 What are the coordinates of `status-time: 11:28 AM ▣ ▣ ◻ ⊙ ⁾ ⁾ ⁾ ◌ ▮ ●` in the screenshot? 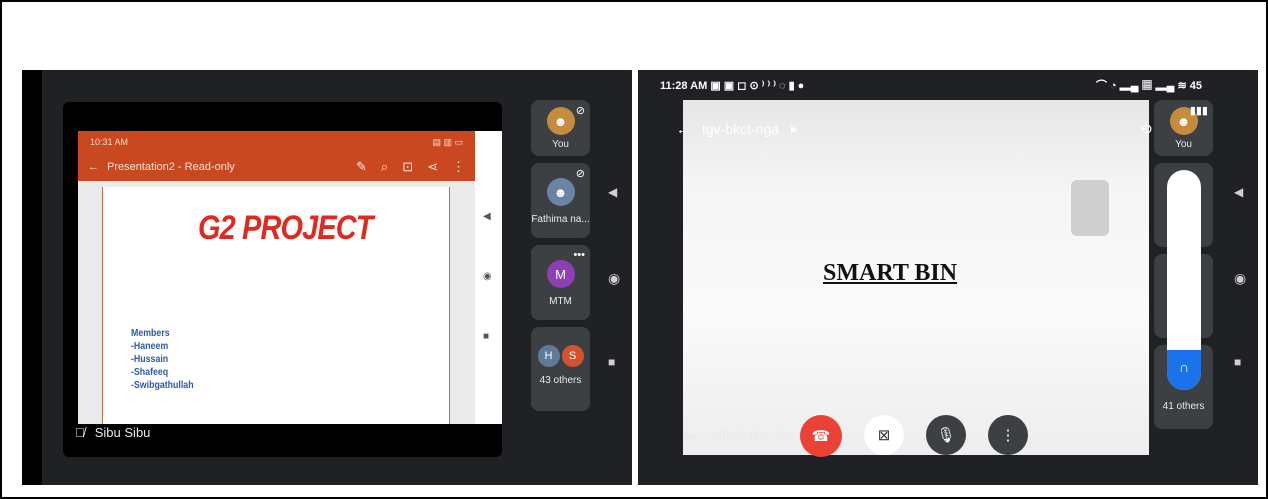 It's located at (732, 85).